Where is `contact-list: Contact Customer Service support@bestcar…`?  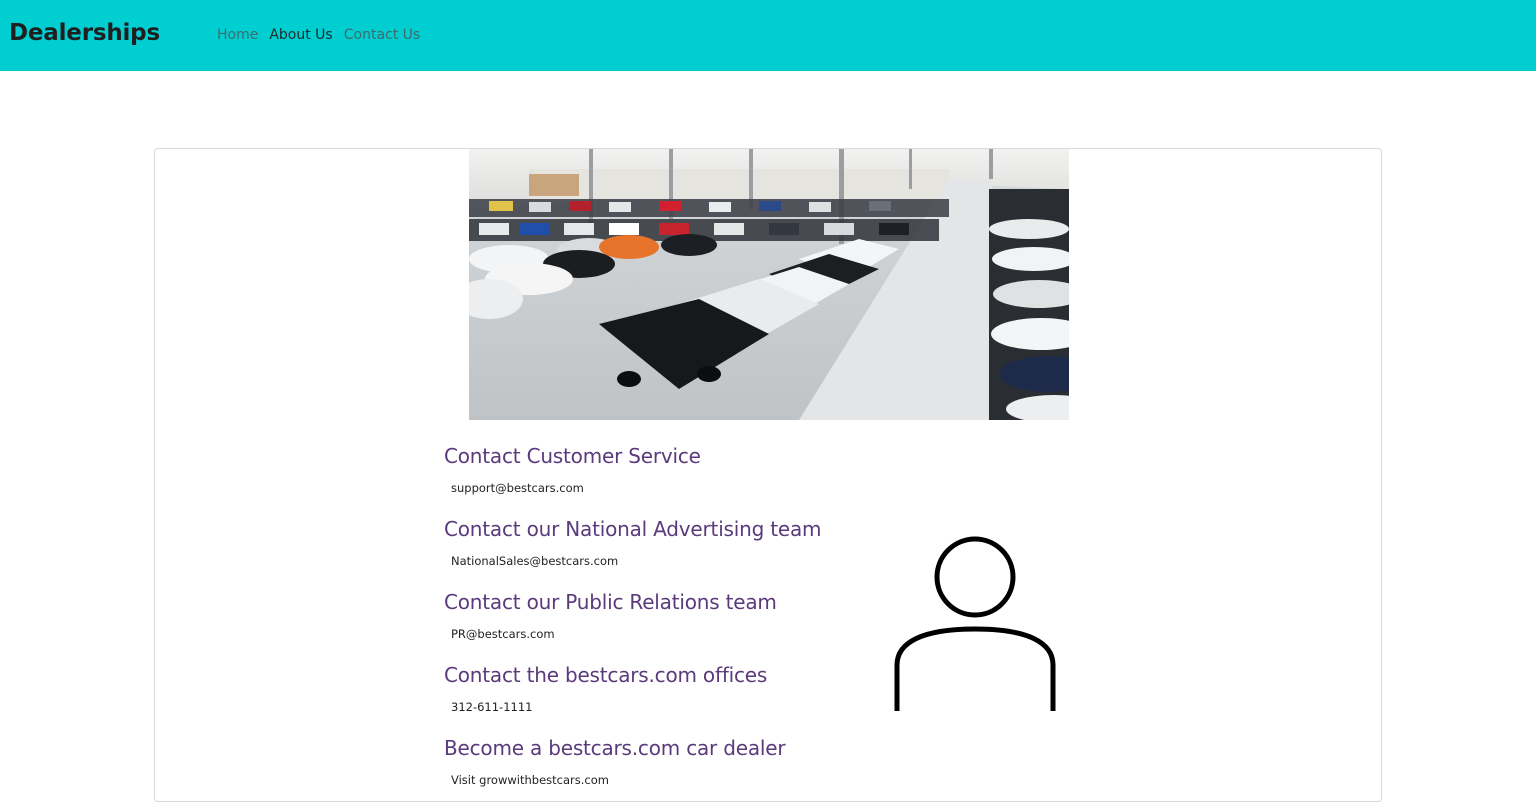
contact-list: Contact Customer Service support@bestcar… is located at coordinates (674, 621).